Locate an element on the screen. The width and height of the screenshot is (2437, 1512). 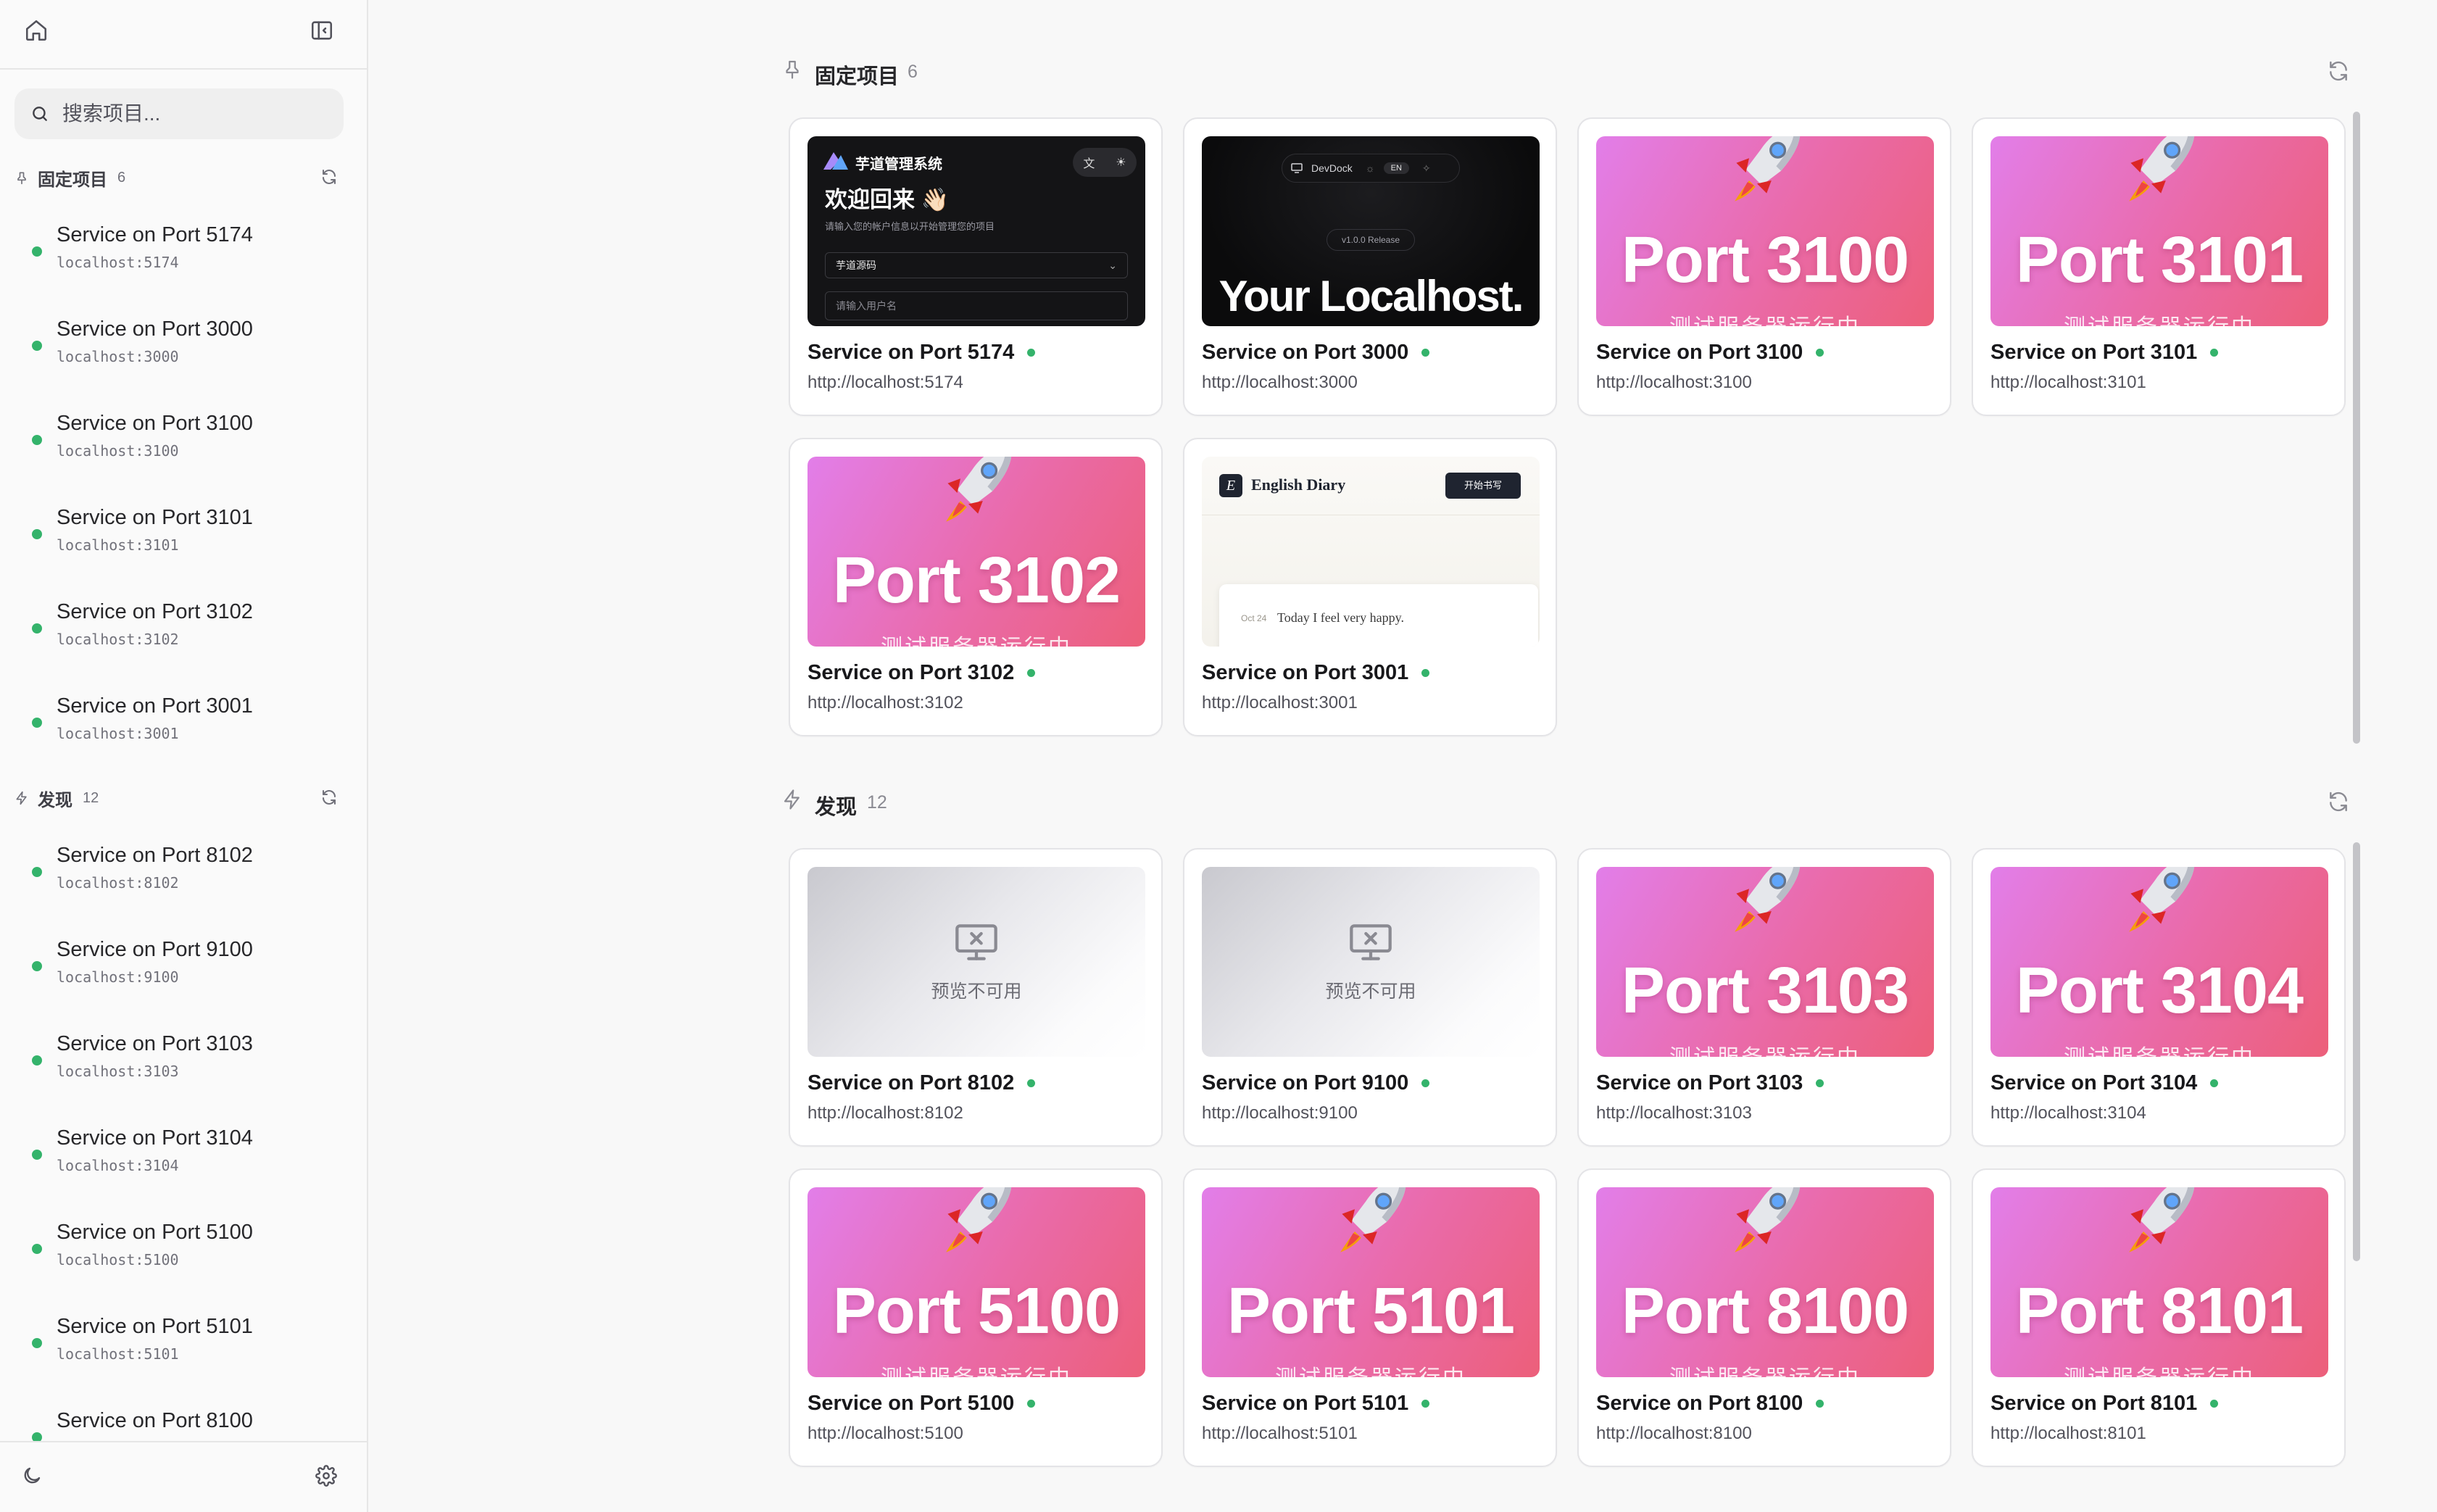
sidebar-service-item: Service on Port 3102 localhost:3102 is located at coordinates (183, 634).